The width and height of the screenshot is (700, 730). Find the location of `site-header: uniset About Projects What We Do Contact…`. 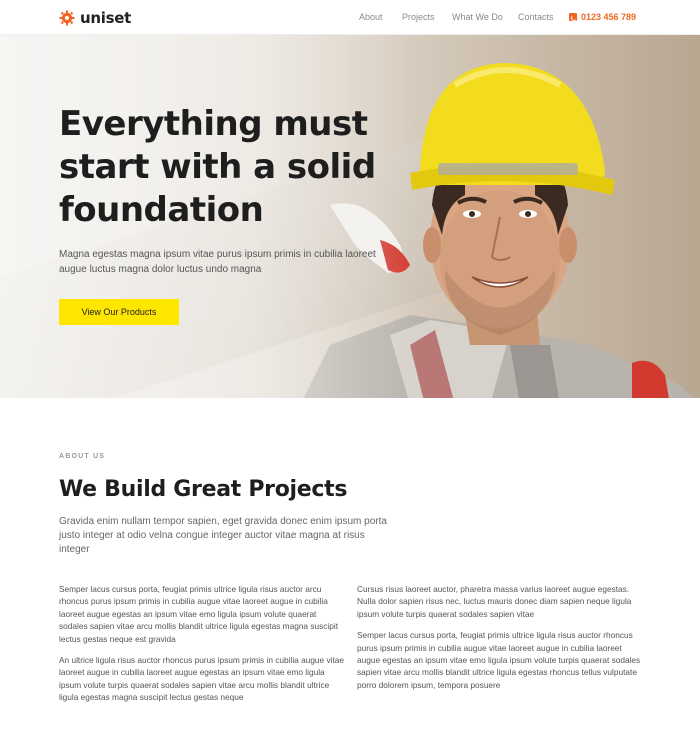

site-header: uniset About Projects What We Do Contact… is located at coordinates (350, 17).